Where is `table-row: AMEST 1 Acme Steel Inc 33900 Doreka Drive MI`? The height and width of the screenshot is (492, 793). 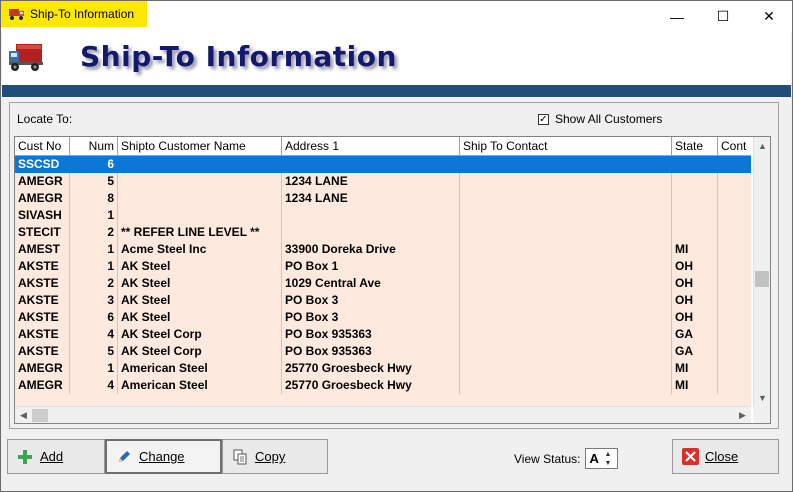
table-row: AMEST 1 Acme Steel Inc 33900 Doreka Drive MI is located at coordinates (383, 249).